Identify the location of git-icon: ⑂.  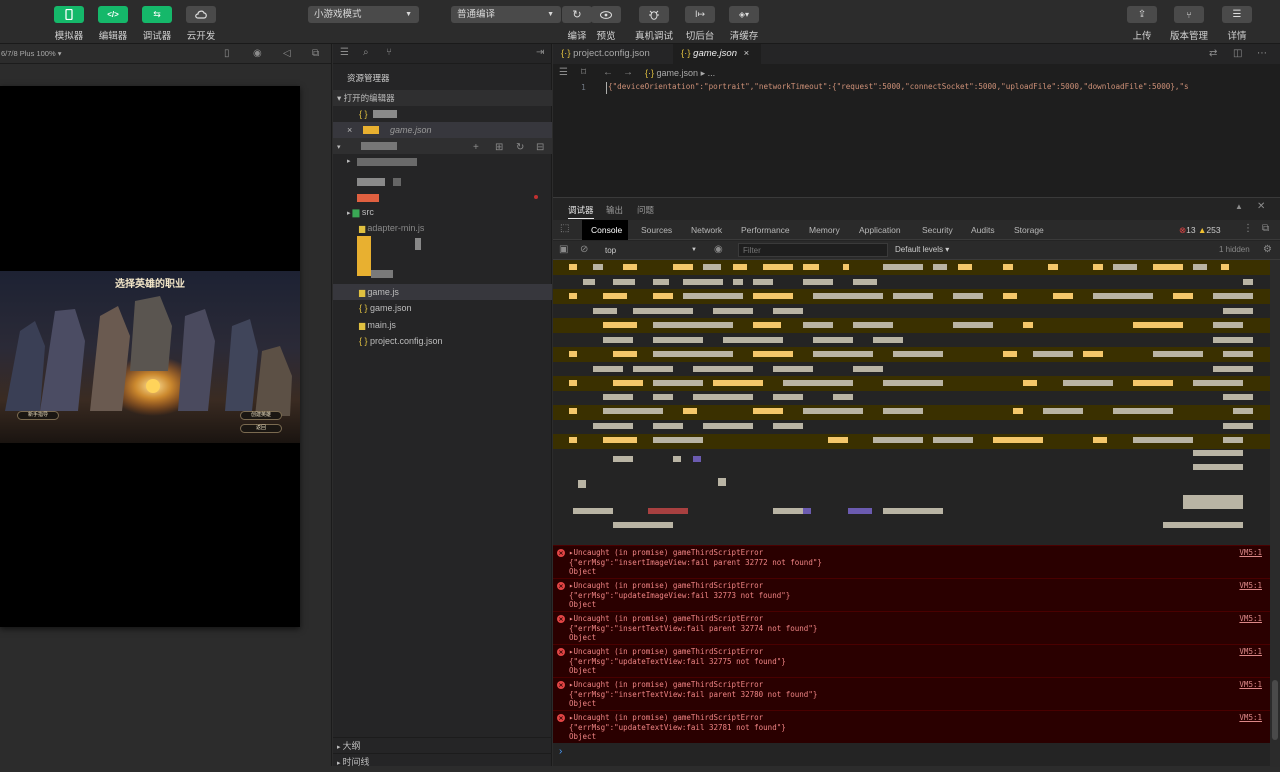
(389, 52).